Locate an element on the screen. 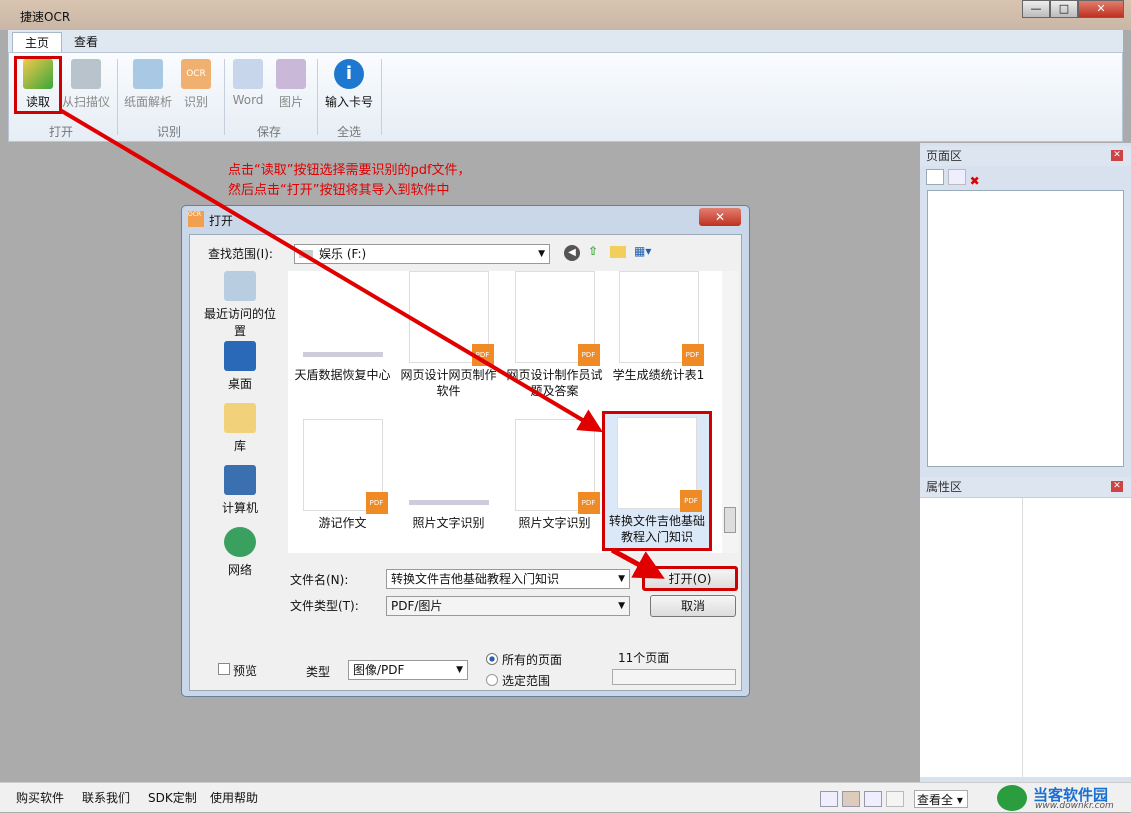 The width and height of the screenshot is (1131, 813). group-select-all: 全选 is located at coordinates (349, 132).